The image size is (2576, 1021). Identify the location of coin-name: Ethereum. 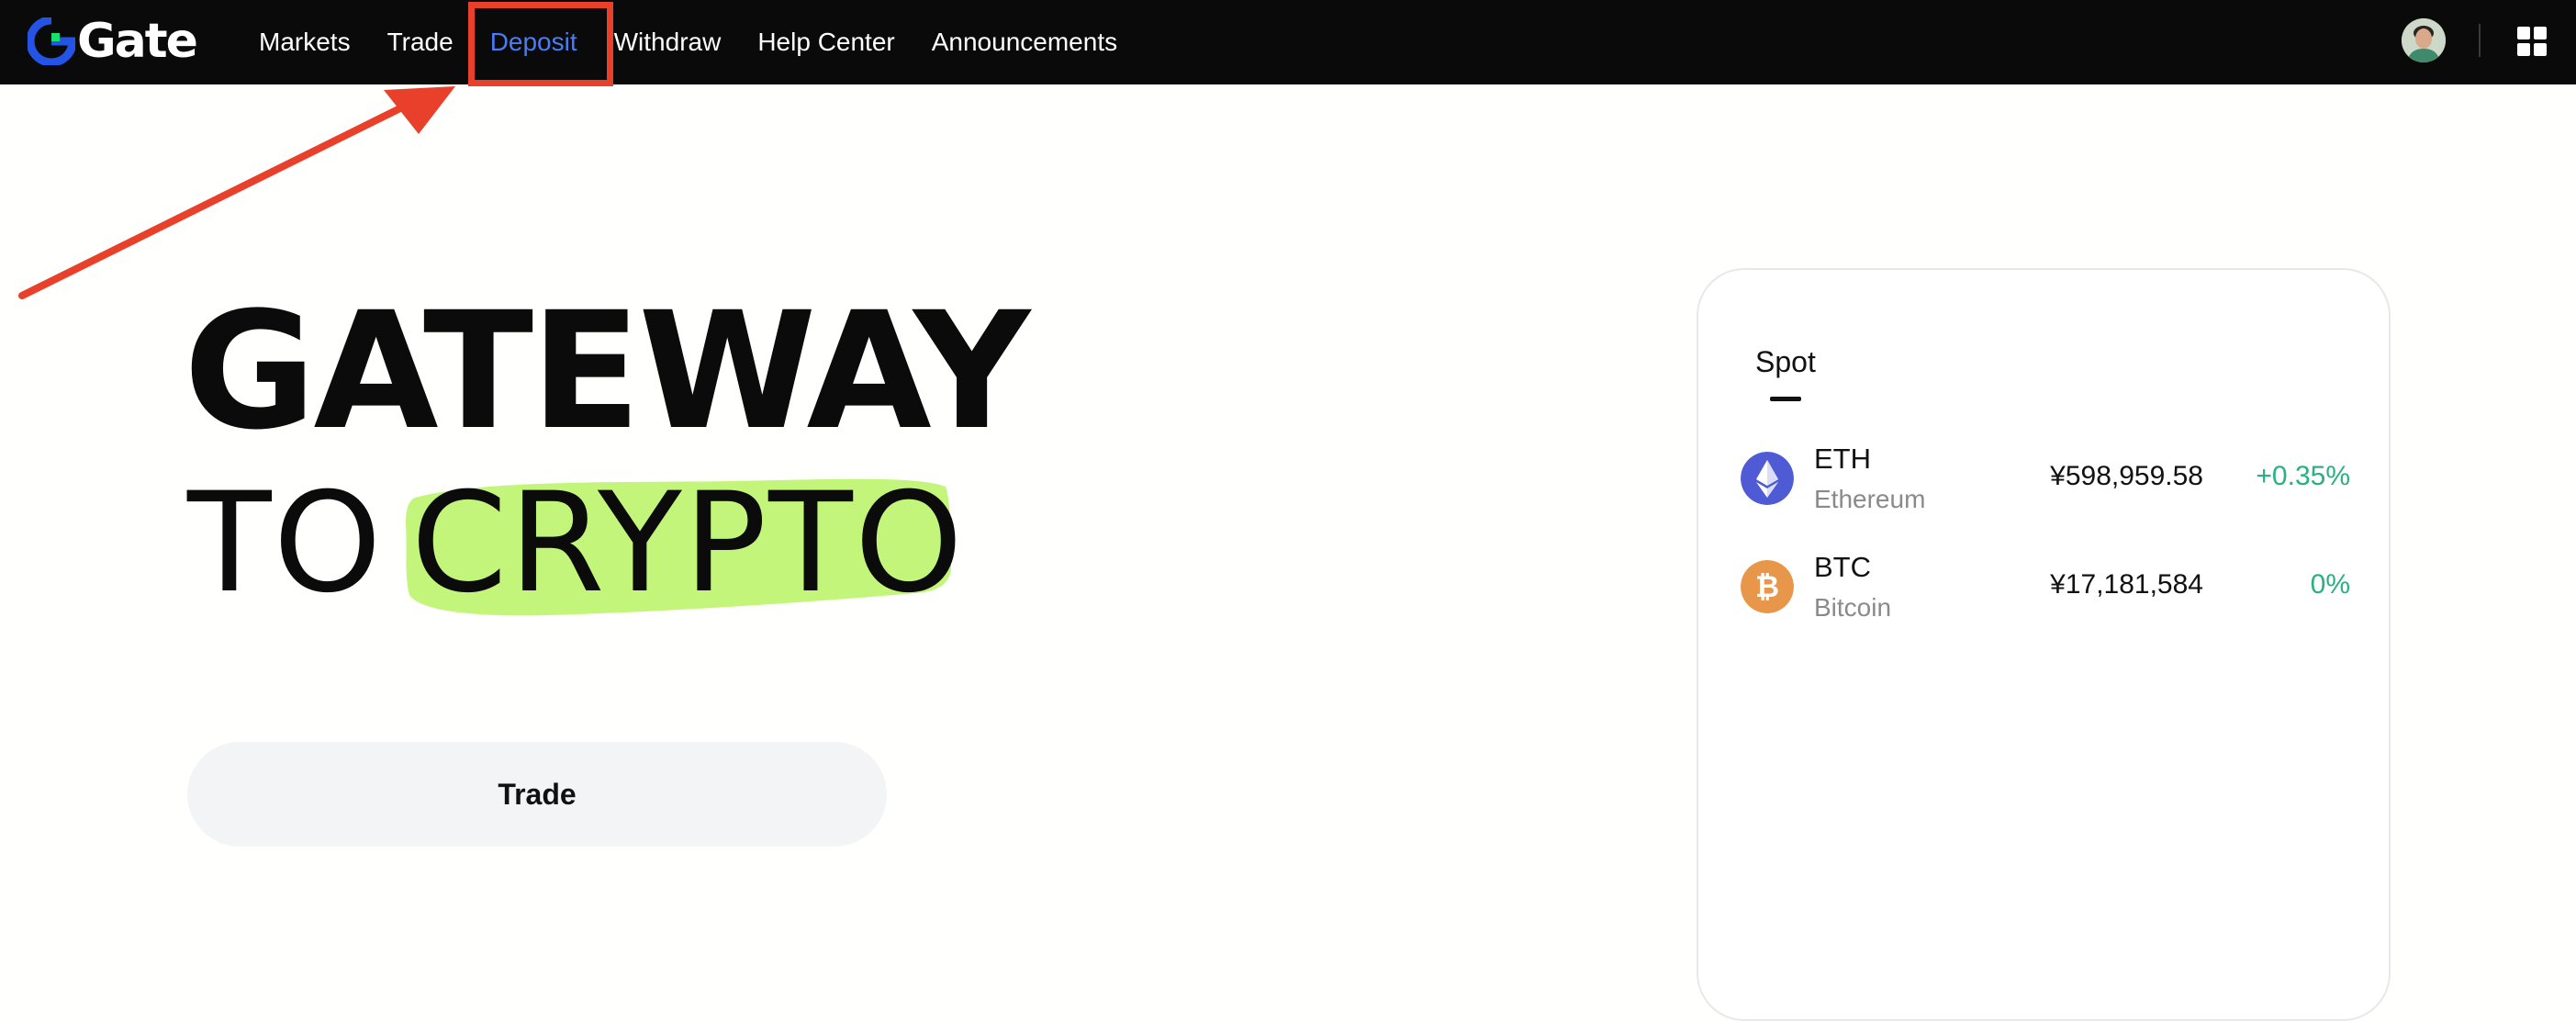
(1870, 499).